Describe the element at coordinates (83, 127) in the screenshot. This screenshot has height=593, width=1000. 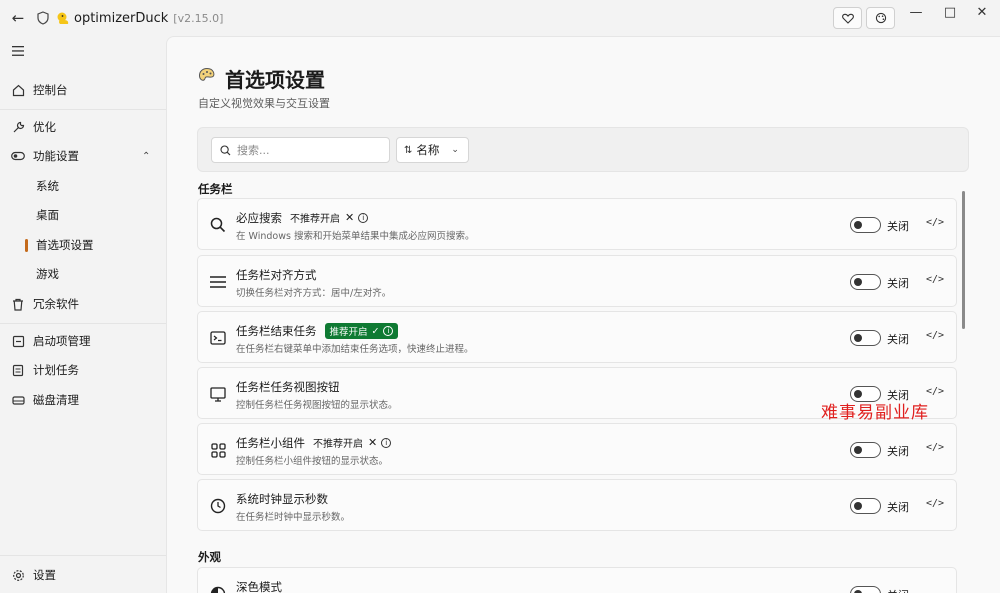
I see `sidebar-item-optimize: 优化` at that location.